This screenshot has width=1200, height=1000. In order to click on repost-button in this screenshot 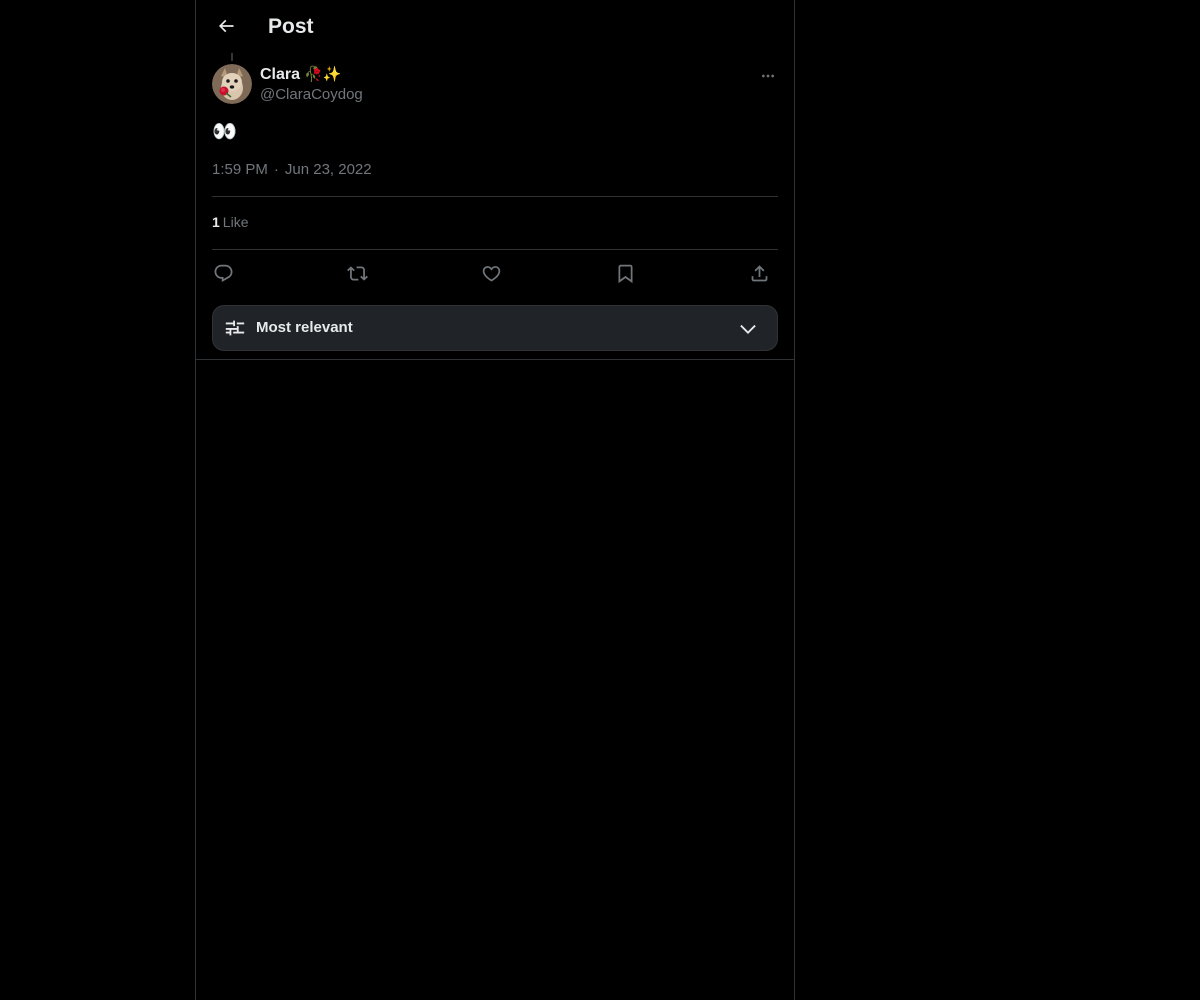, I will do `click(357, 273)`.